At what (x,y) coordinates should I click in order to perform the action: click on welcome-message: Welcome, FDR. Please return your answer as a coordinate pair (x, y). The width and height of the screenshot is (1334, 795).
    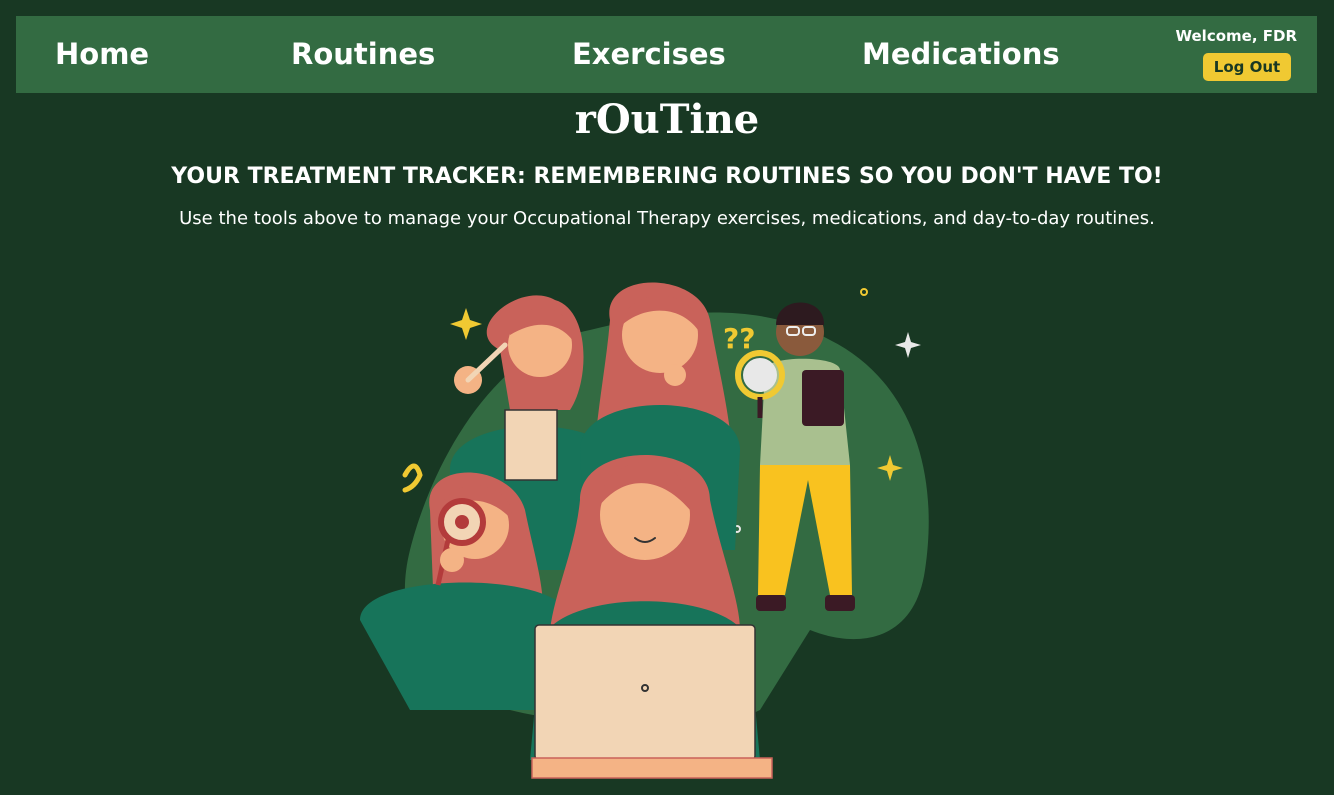
    Looking at the image, I should click on (1236, 36).